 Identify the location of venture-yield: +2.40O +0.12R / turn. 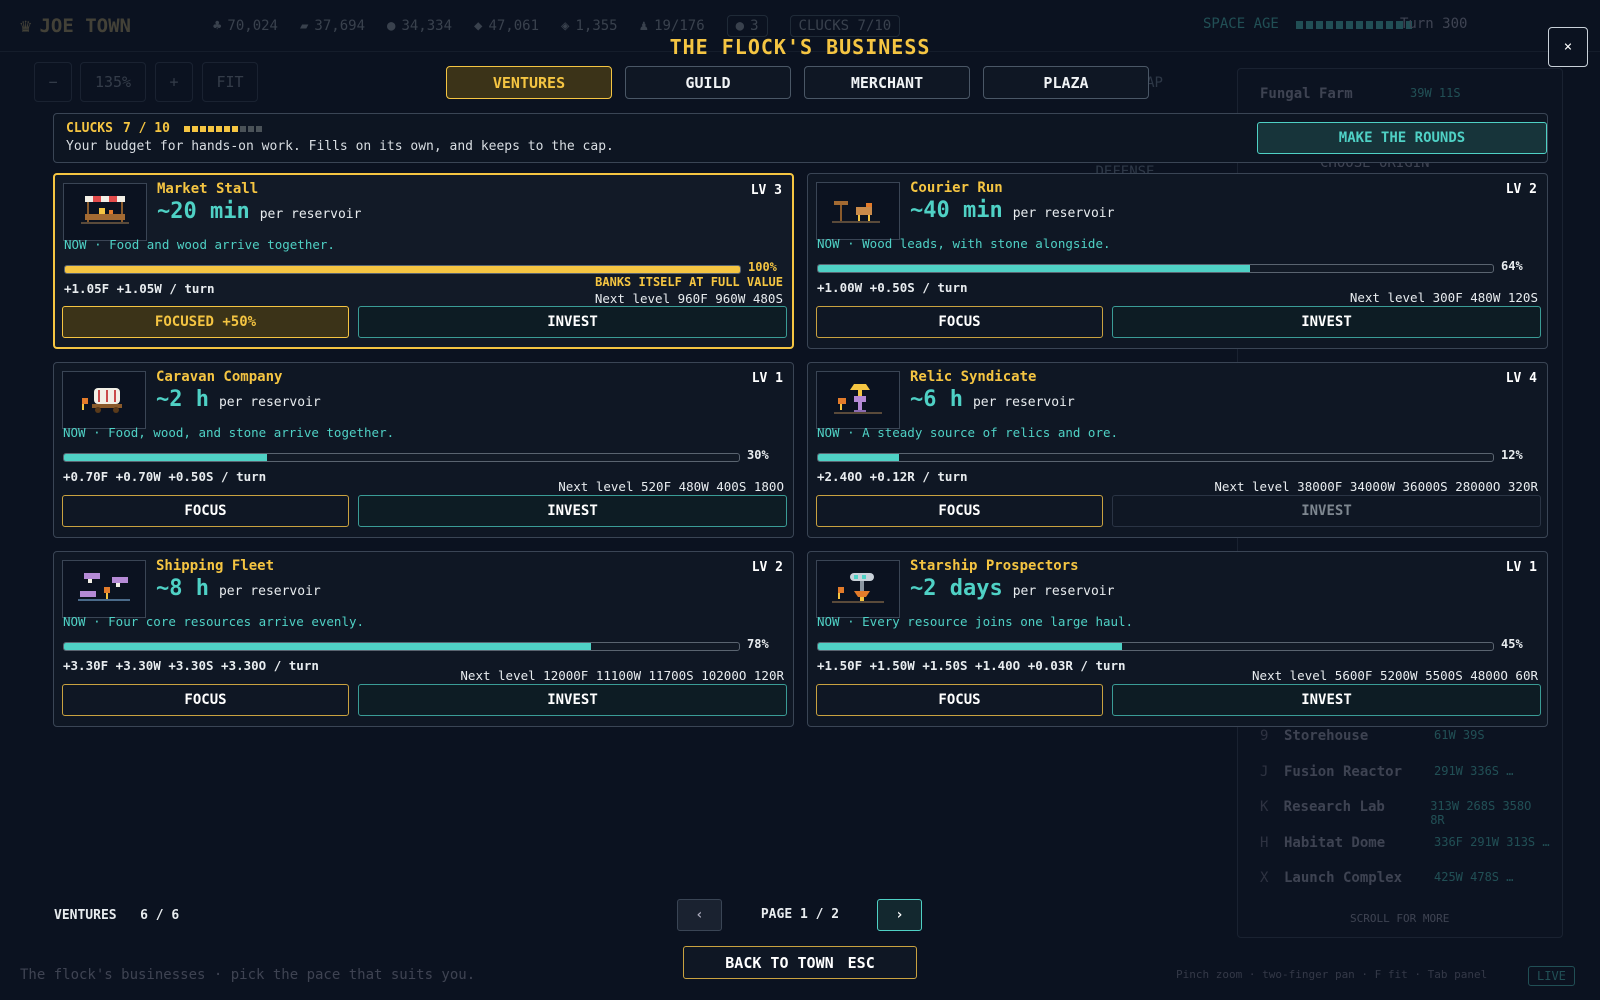
(892, 476).